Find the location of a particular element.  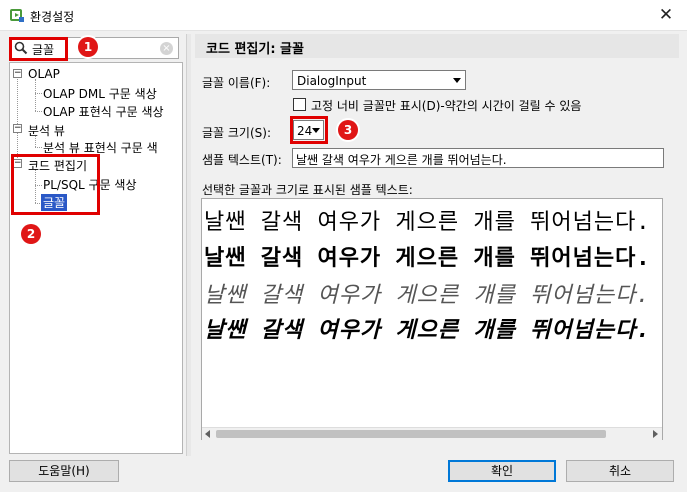

font-name-select: DialogInput is located at coordinates (379, 80).